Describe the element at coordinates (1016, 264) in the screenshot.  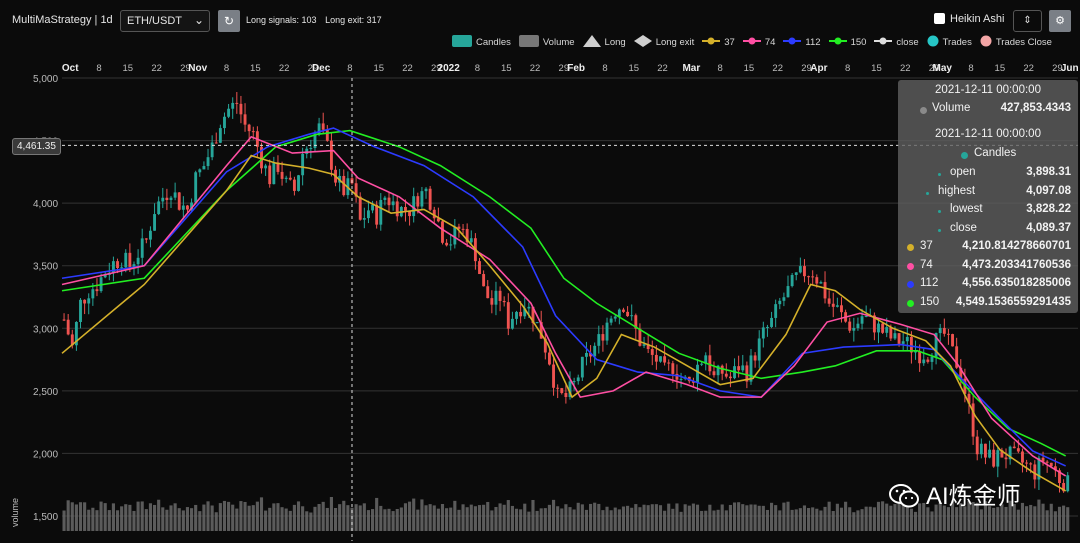
I see `tooltip-ma-value: 4,473.203341760536` at that location.